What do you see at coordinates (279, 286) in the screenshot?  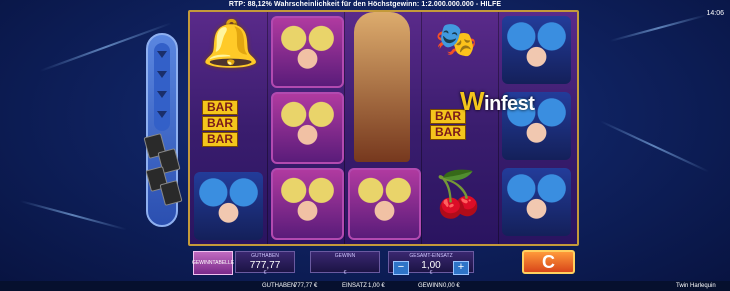 I see `status-balance-label: GUTHABEN` at bounding box center [279, 286].